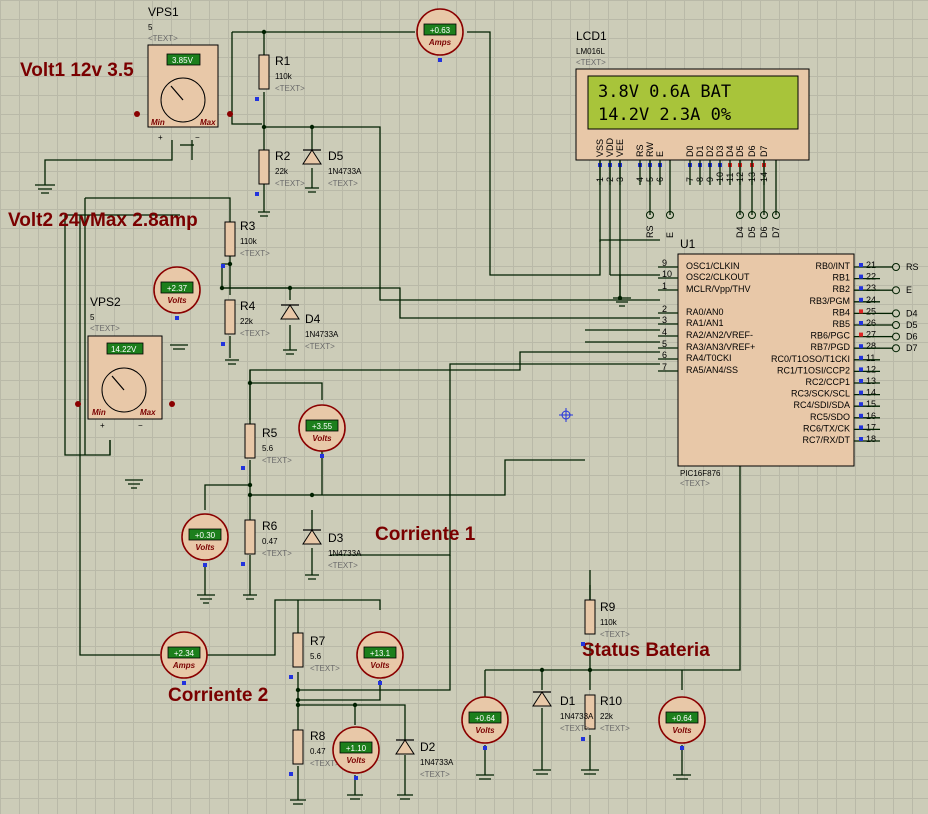  I want to click on resistor-r5: R5 5.6 <TEXT>, so click(266, 446).